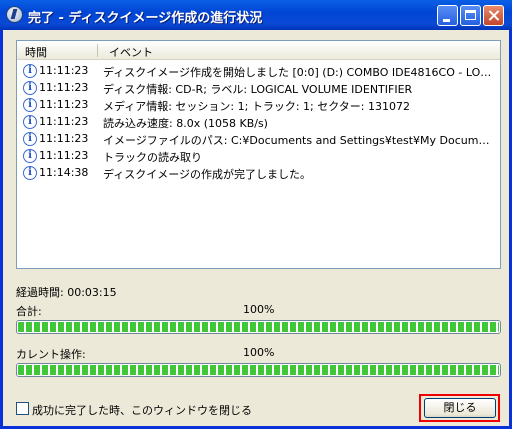  Describe the element at coordinates (258, 50) in the screenshot. I see `log-header: 時間 イベント` at that location.